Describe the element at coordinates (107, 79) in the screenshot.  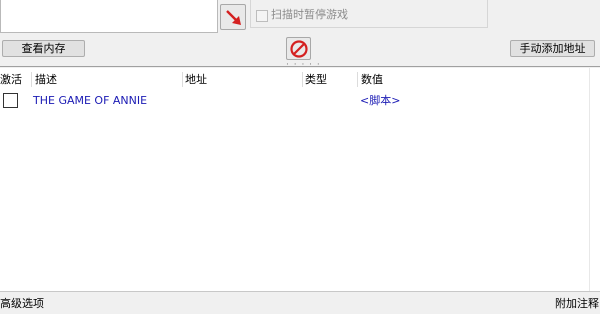
I see `column-header-description: 描述` at that location.